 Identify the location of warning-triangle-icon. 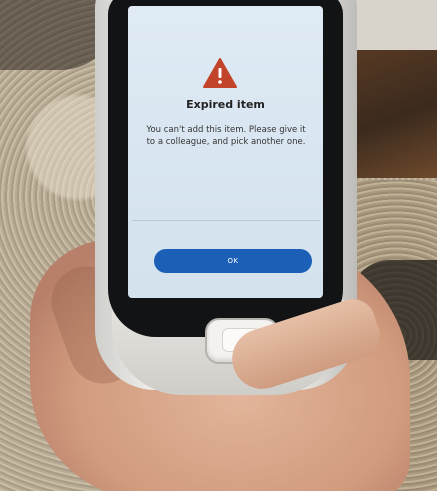
(220, 73).